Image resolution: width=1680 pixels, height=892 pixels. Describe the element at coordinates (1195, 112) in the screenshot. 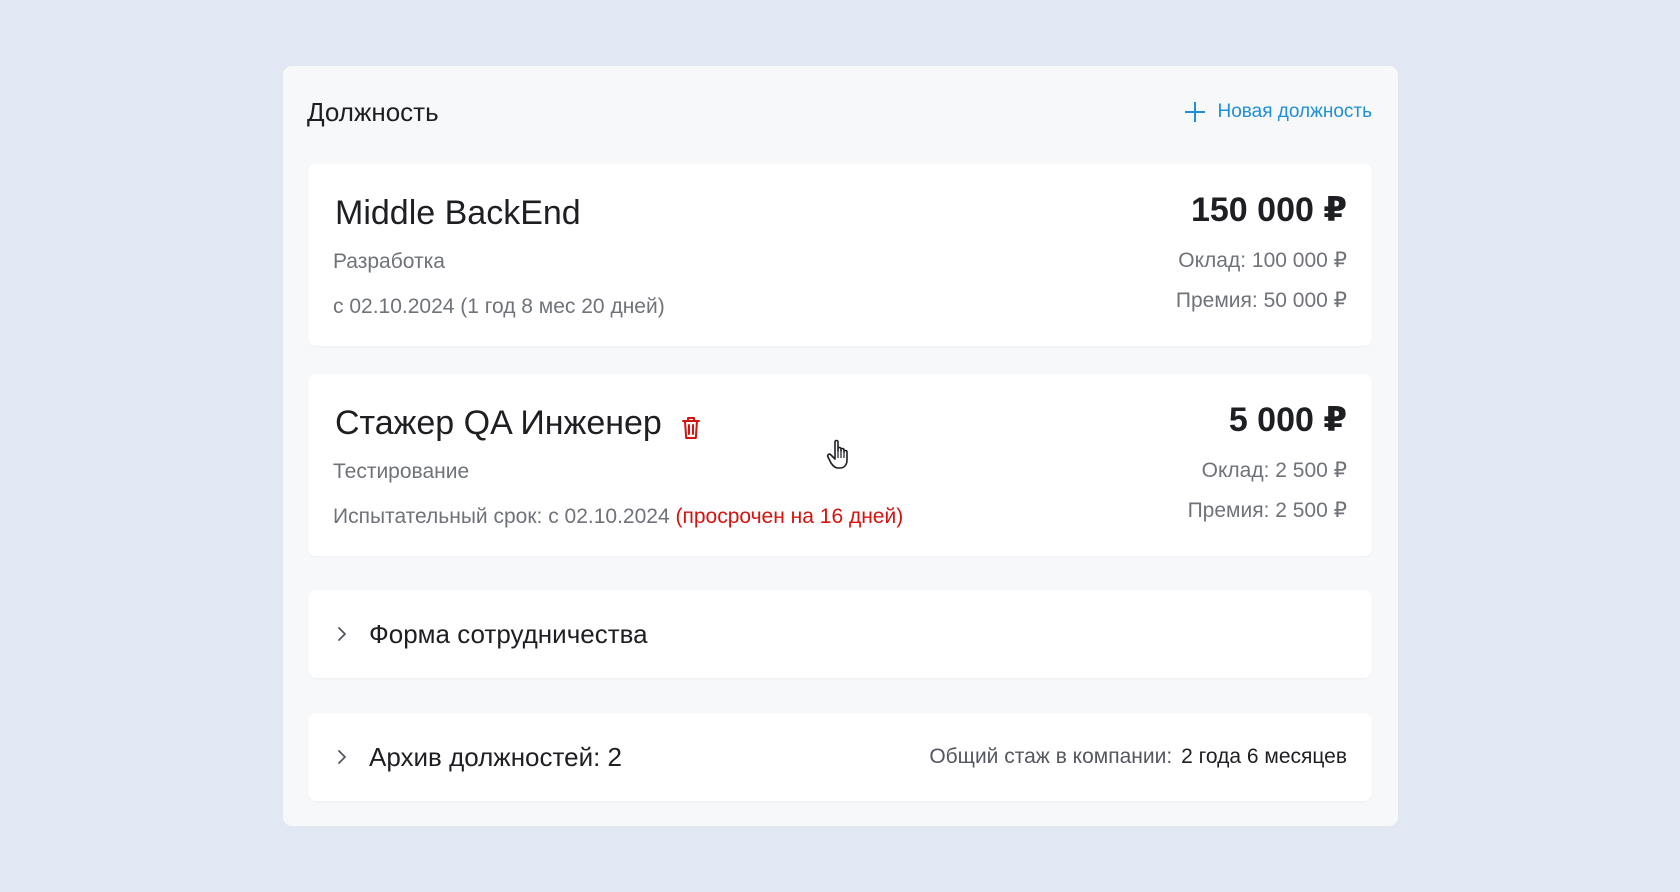

I see `plus-icon` at that location.